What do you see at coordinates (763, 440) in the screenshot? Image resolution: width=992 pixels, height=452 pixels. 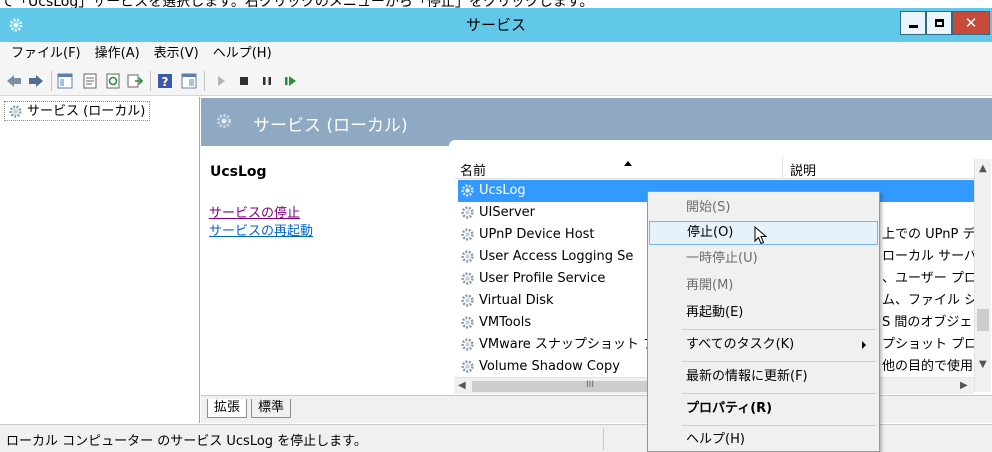 I see `menu-item-help: ヘルプ(H)` at bounding box center [763, 440].